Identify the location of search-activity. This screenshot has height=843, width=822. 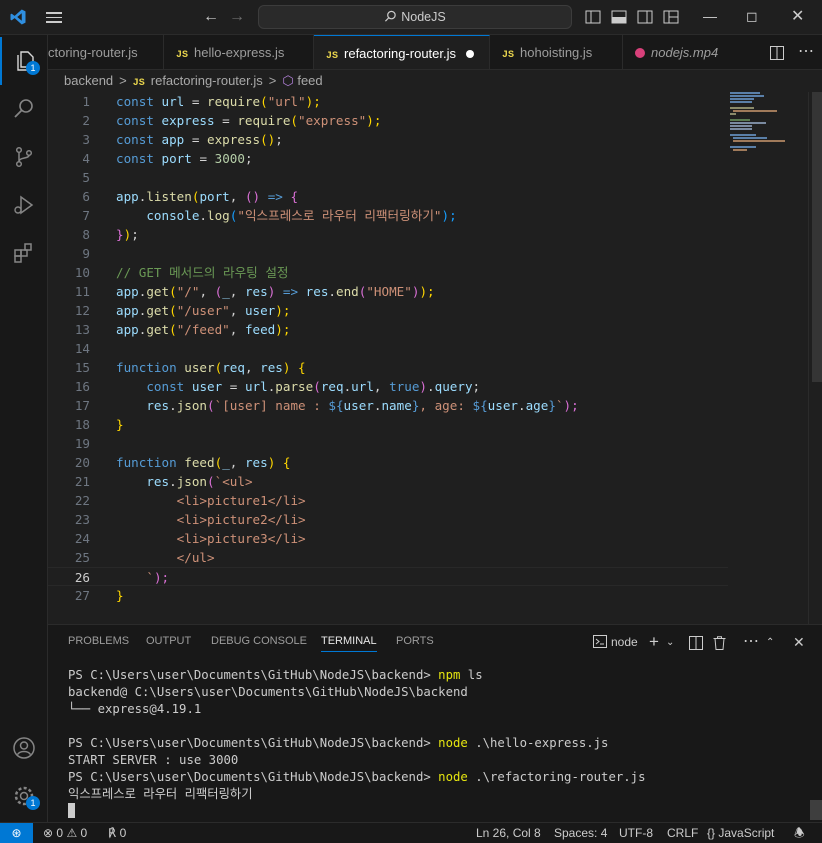
(24, 109).